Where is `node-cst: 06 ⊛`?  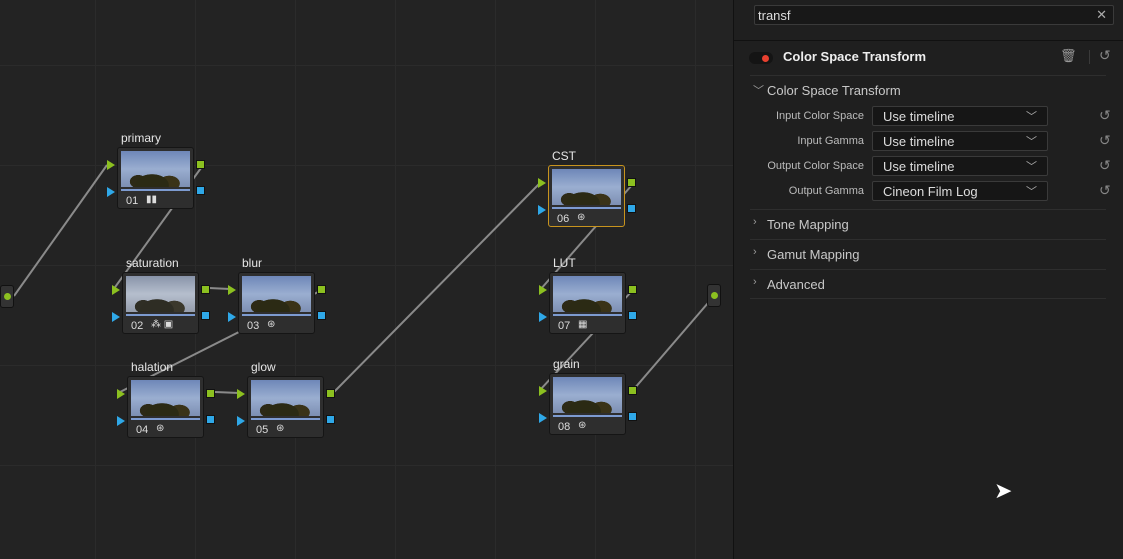 node-cst: 06 ⊛ is located at coordinates (586, 196).